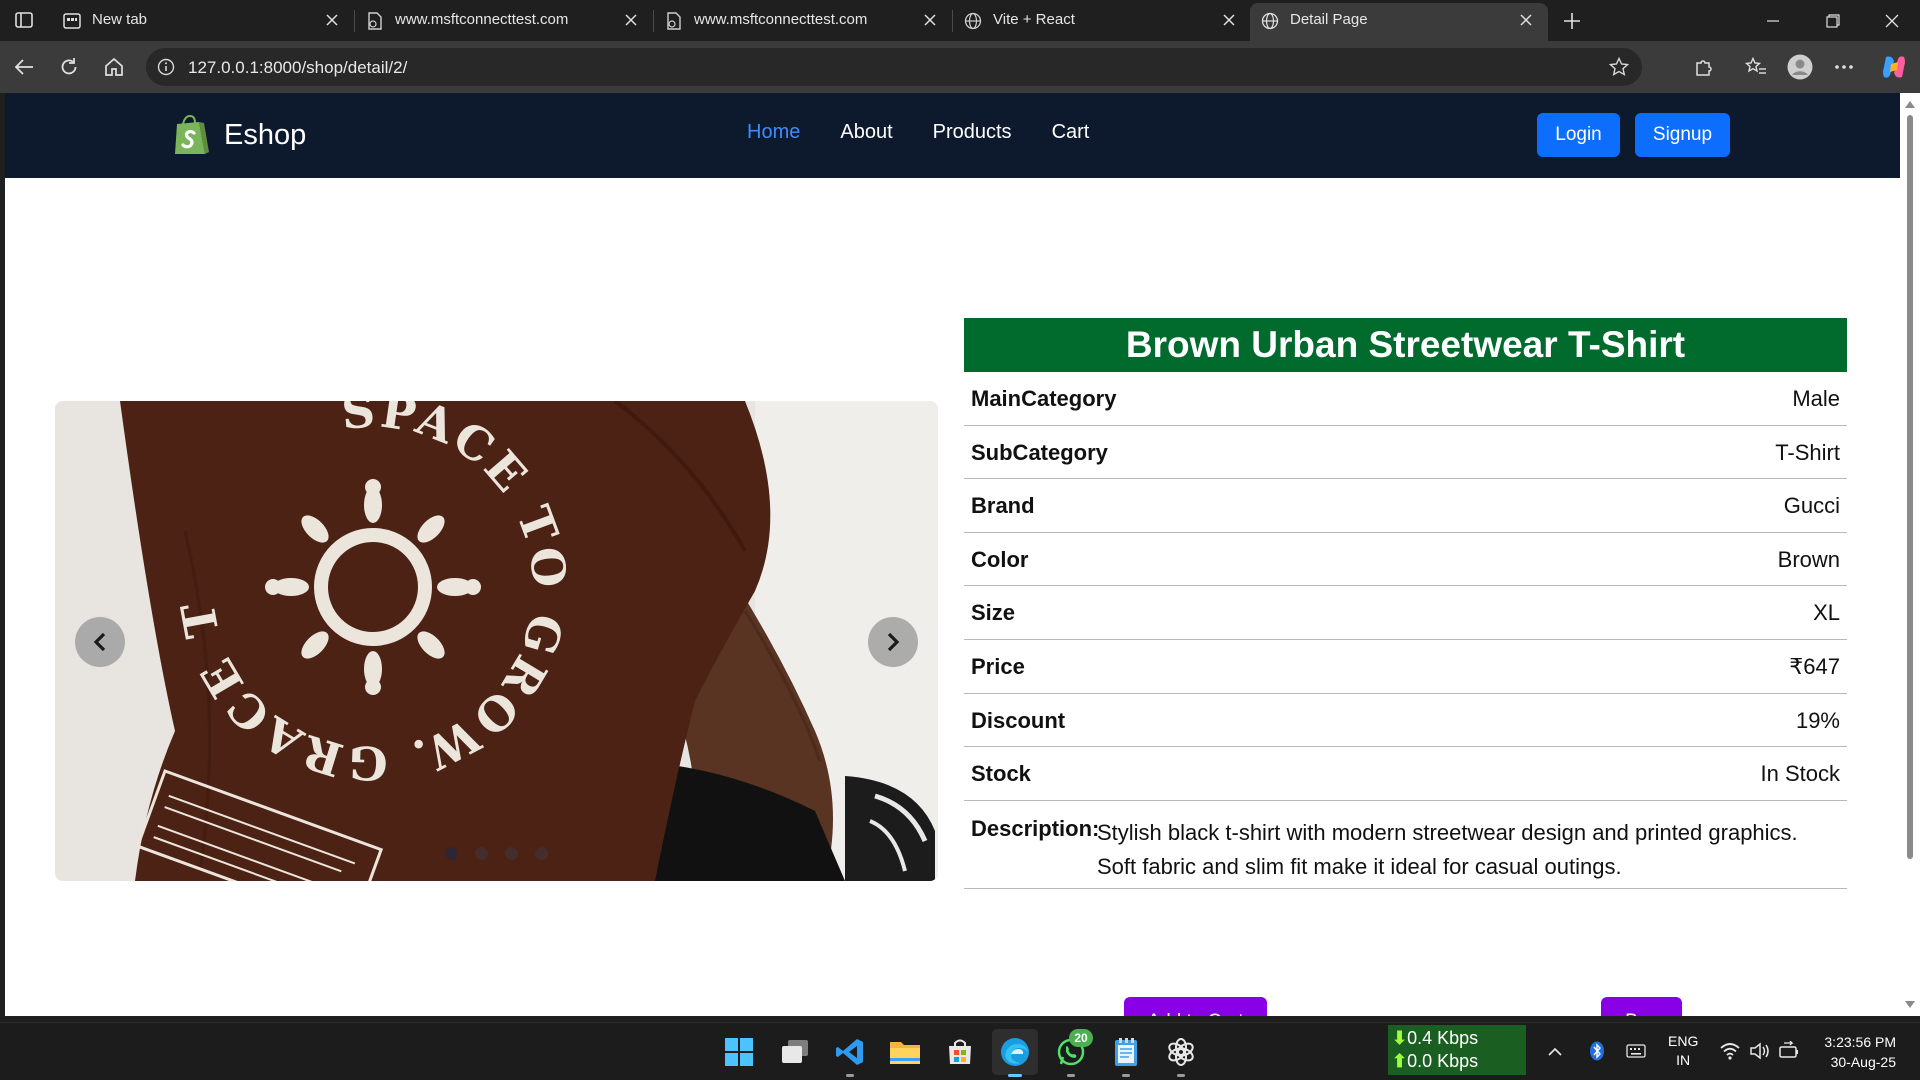 The height and width of the screenshot is (1080, 1920). What do you see at coordinates (1081, 1038) in the screenshot?
I see `whatsapp-notification-badge: 20` at bounding box center [1081, 1038].